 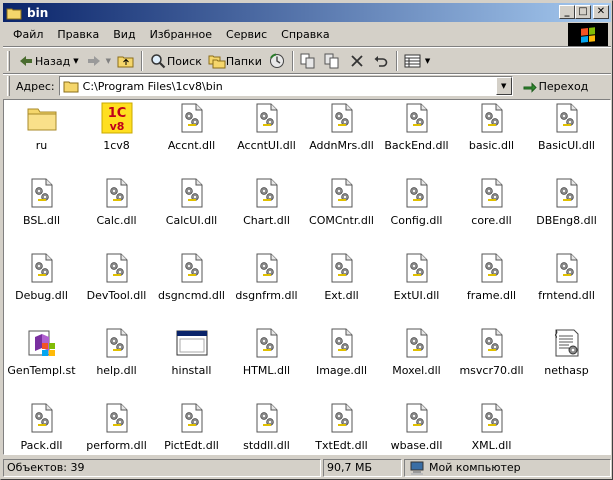 I want to click on maximize-button: □, so click(x=583, y=12).